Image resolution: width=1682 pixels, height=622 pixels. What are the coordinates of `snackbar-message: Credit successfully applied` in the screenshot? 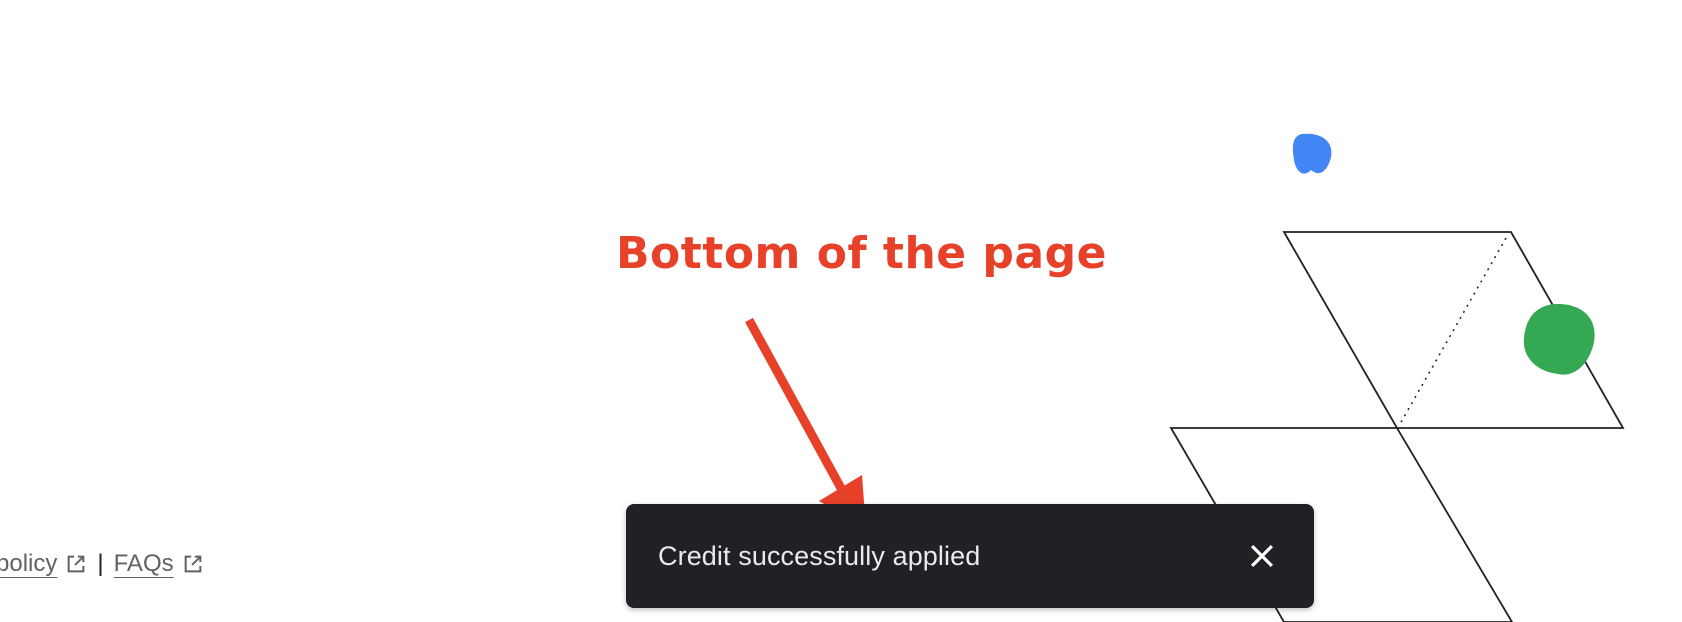 It's located at (819, 555).